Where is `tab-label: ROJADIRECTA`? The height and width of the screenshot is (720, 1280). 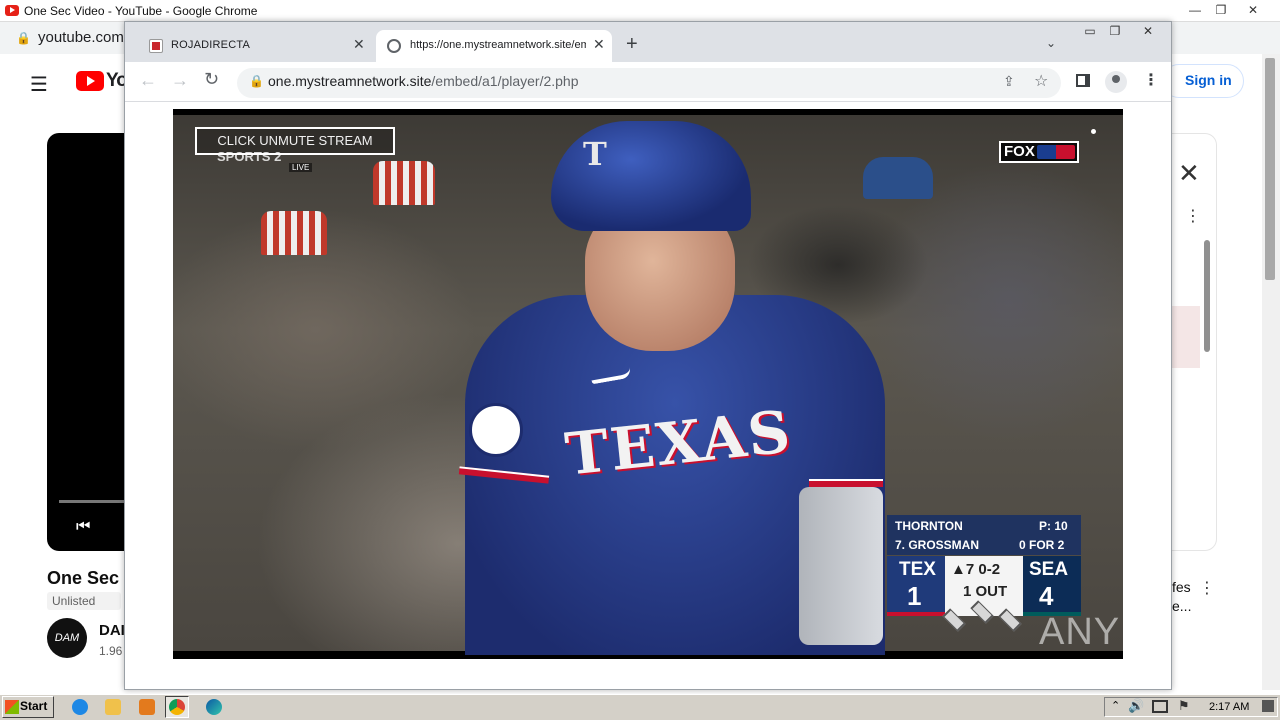 tab-label: ROJADIRECTA is located at coordinates (211, 45).